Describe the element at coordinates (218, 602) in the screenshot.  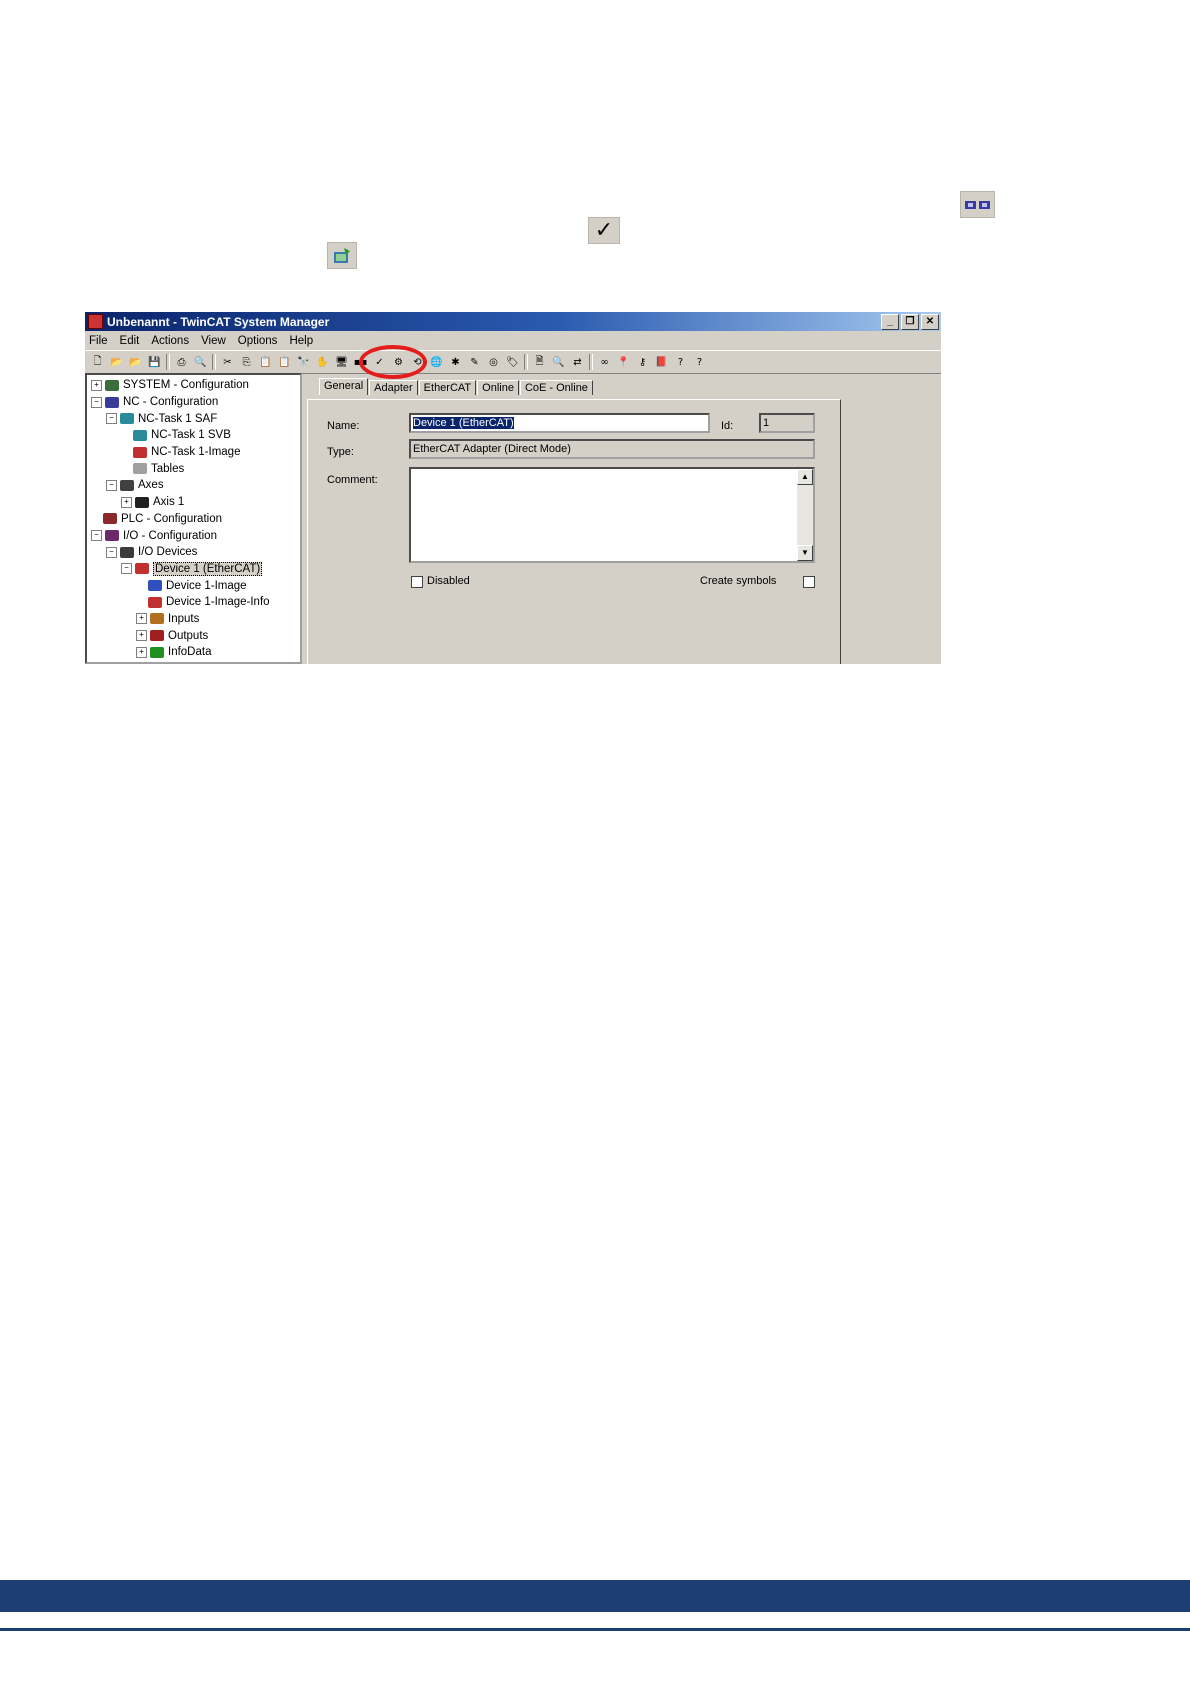
I see `tree-item-label: Device 1-Image-Info` at that location.